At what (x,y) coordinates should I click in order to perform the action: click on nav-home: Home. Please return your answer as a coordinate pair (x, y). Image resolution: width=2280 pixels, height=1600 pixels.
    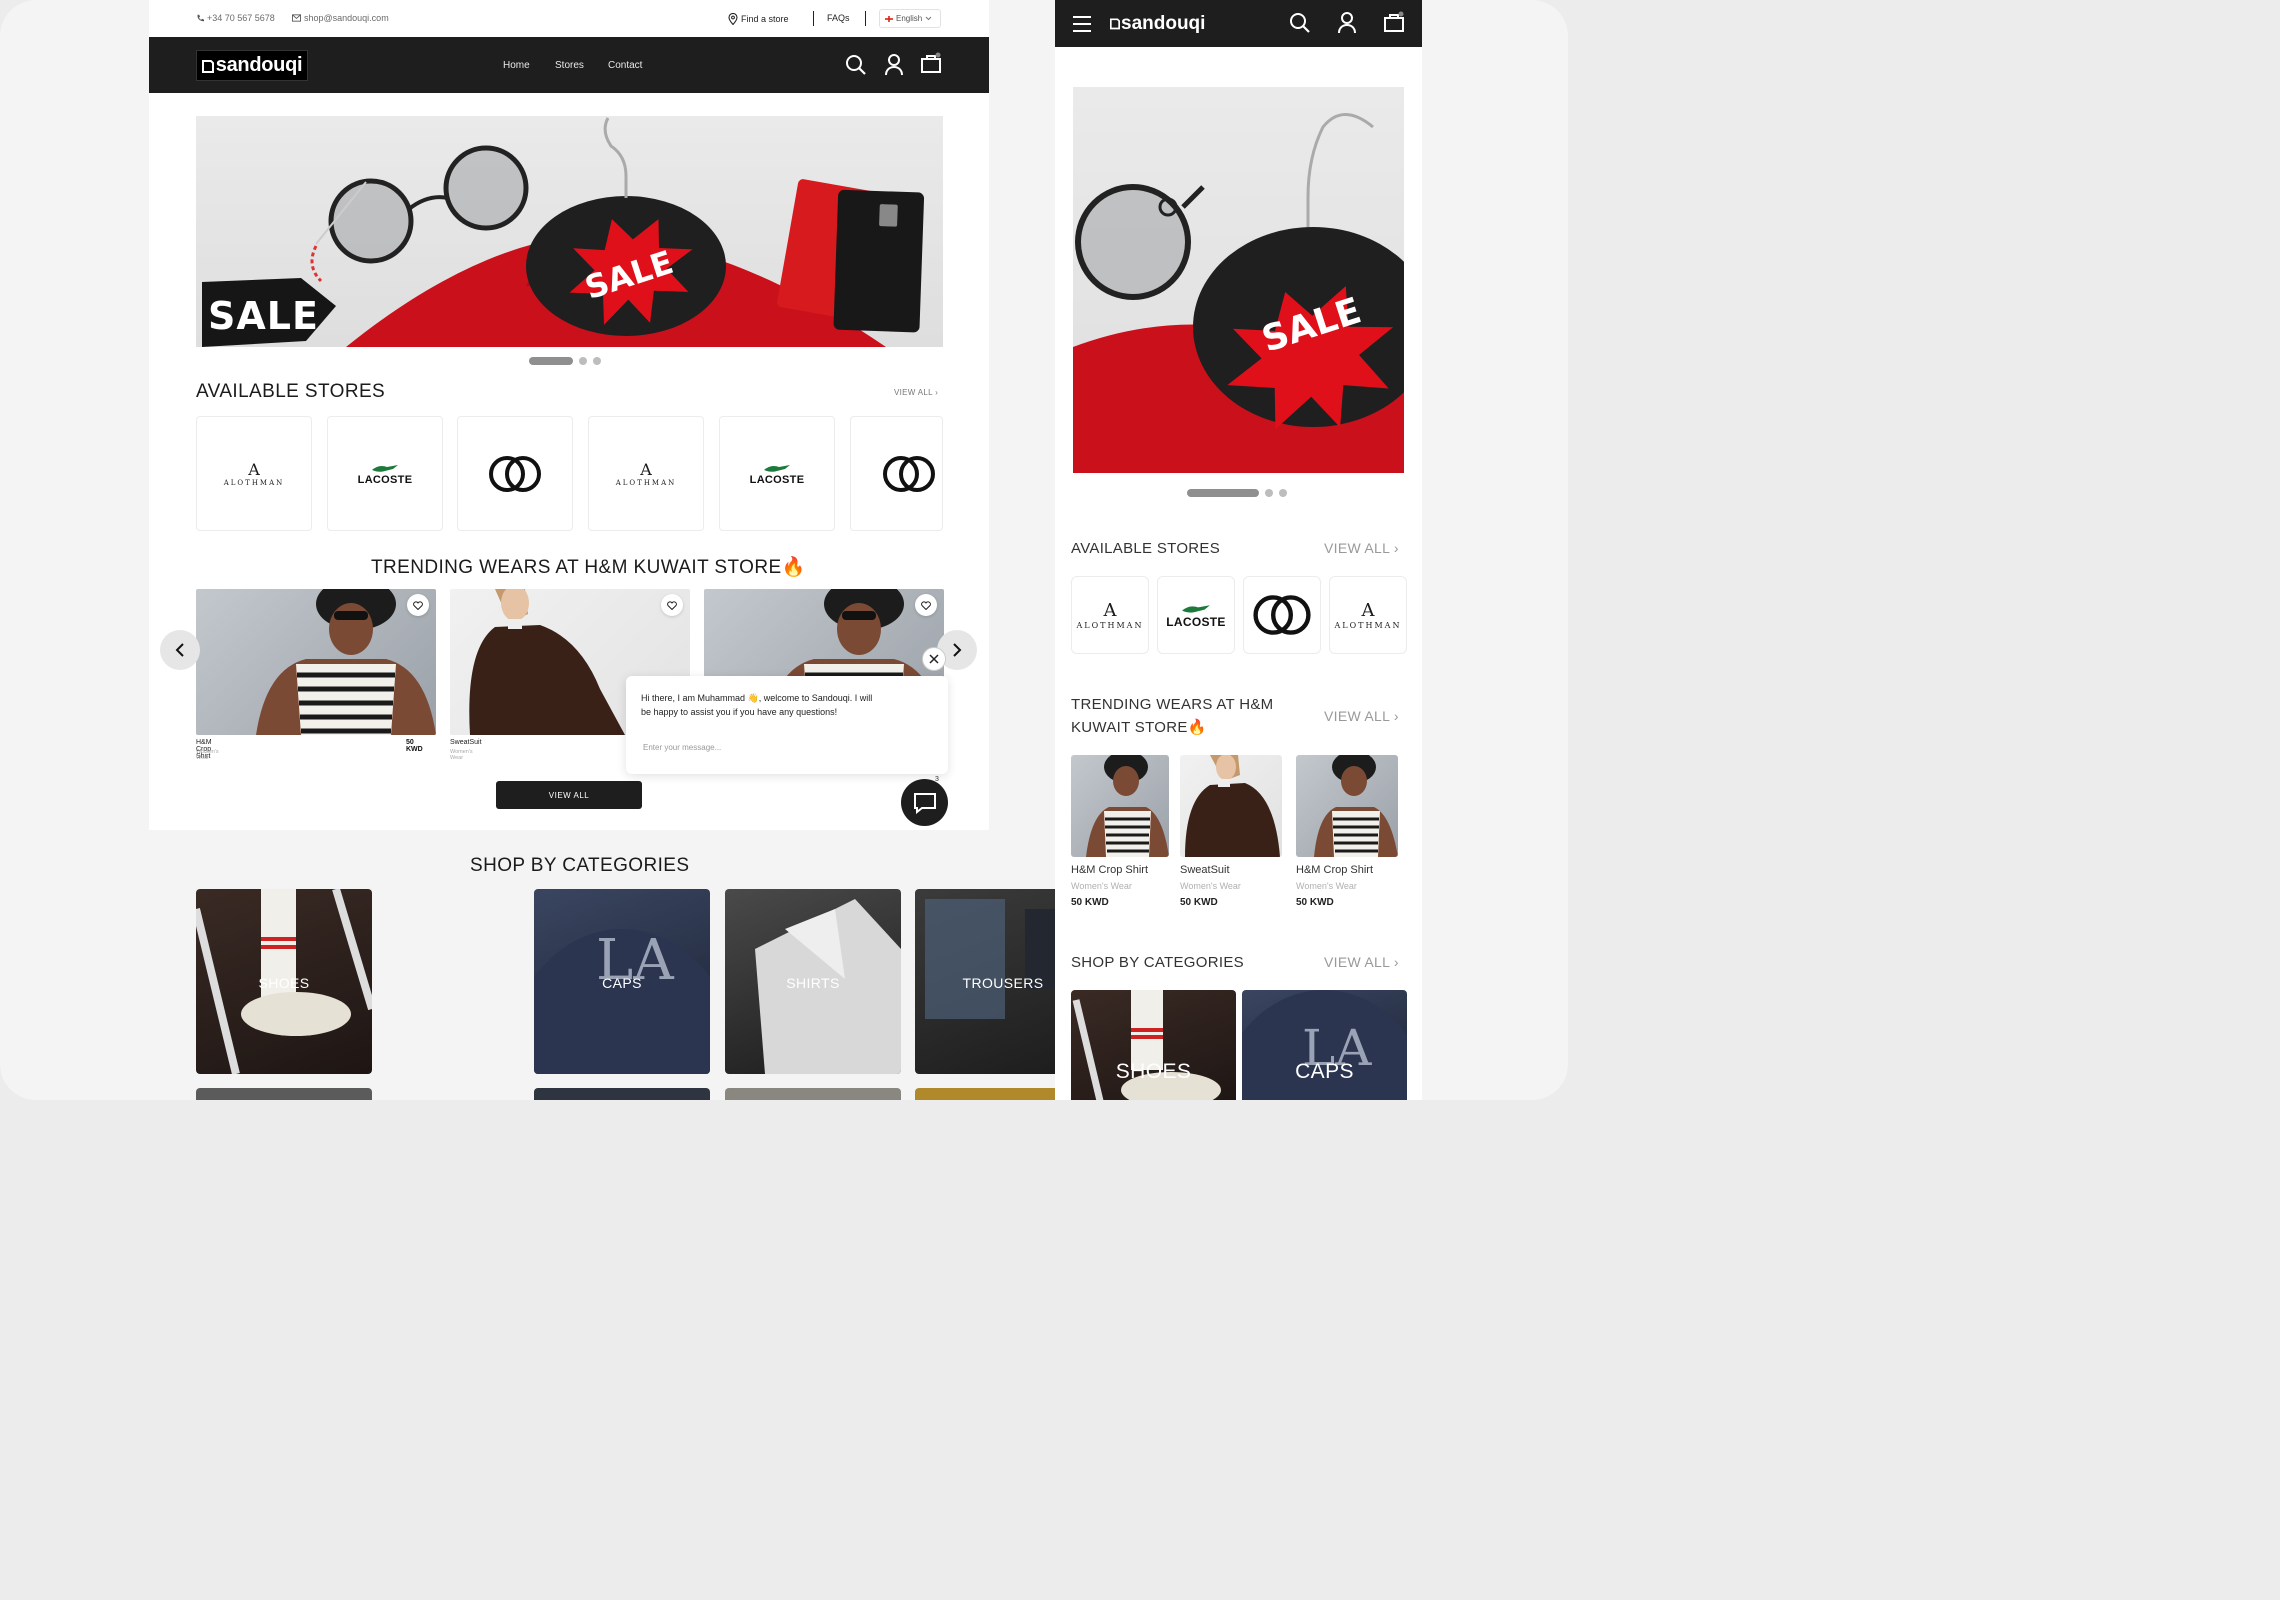
    Looking at the image, I should click on (516, 65).